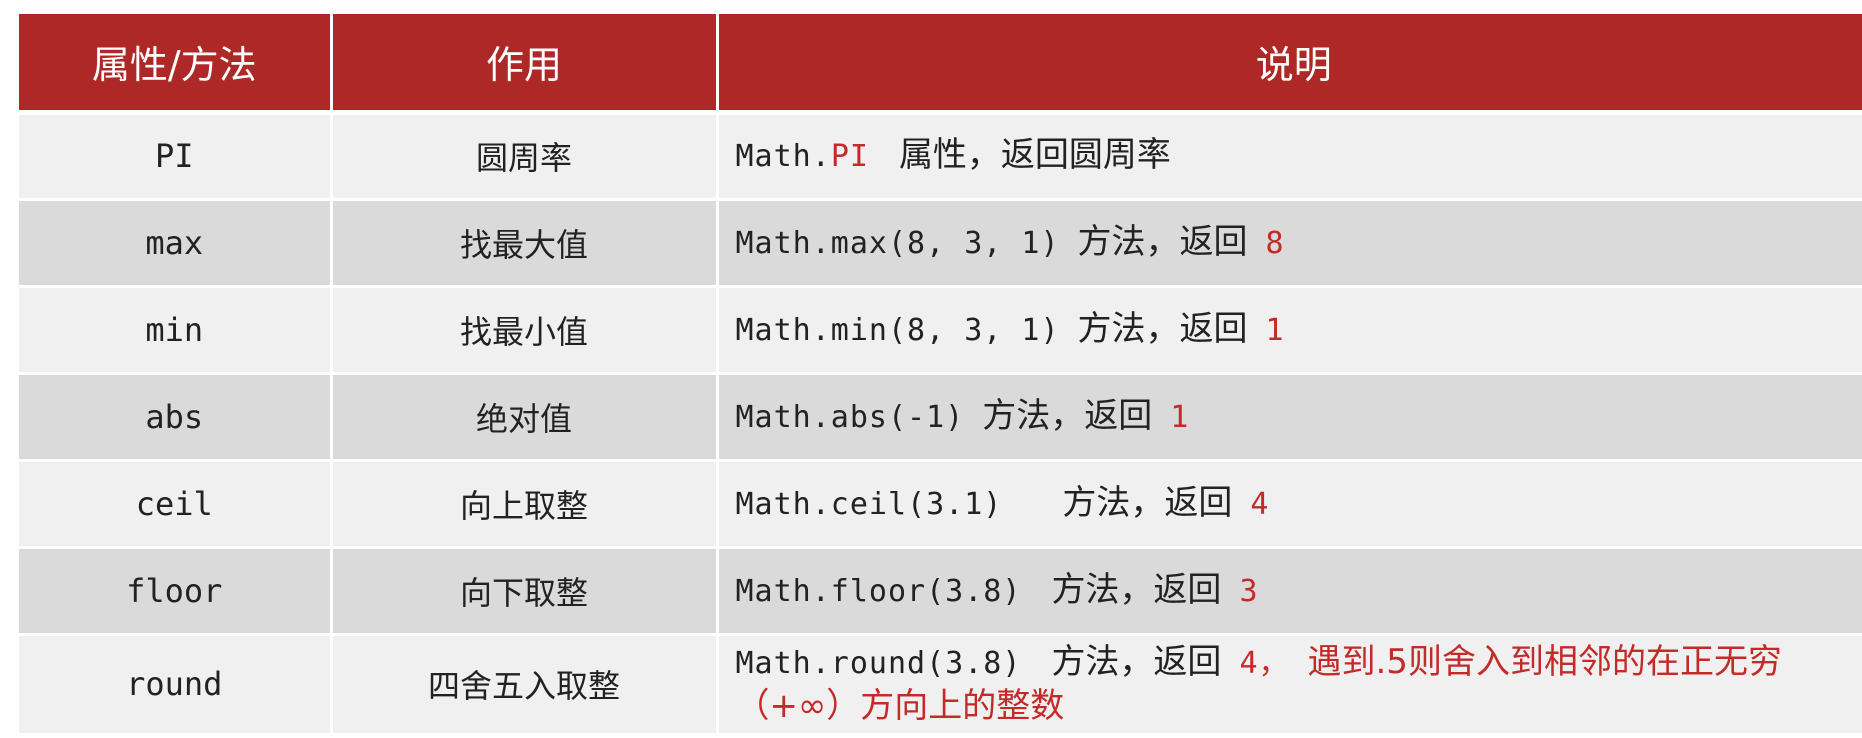 The image size is (1862, 738). Describe the element at coordinates (1264, 663) in the screenshot. I see `return-value: 4，` at that location.